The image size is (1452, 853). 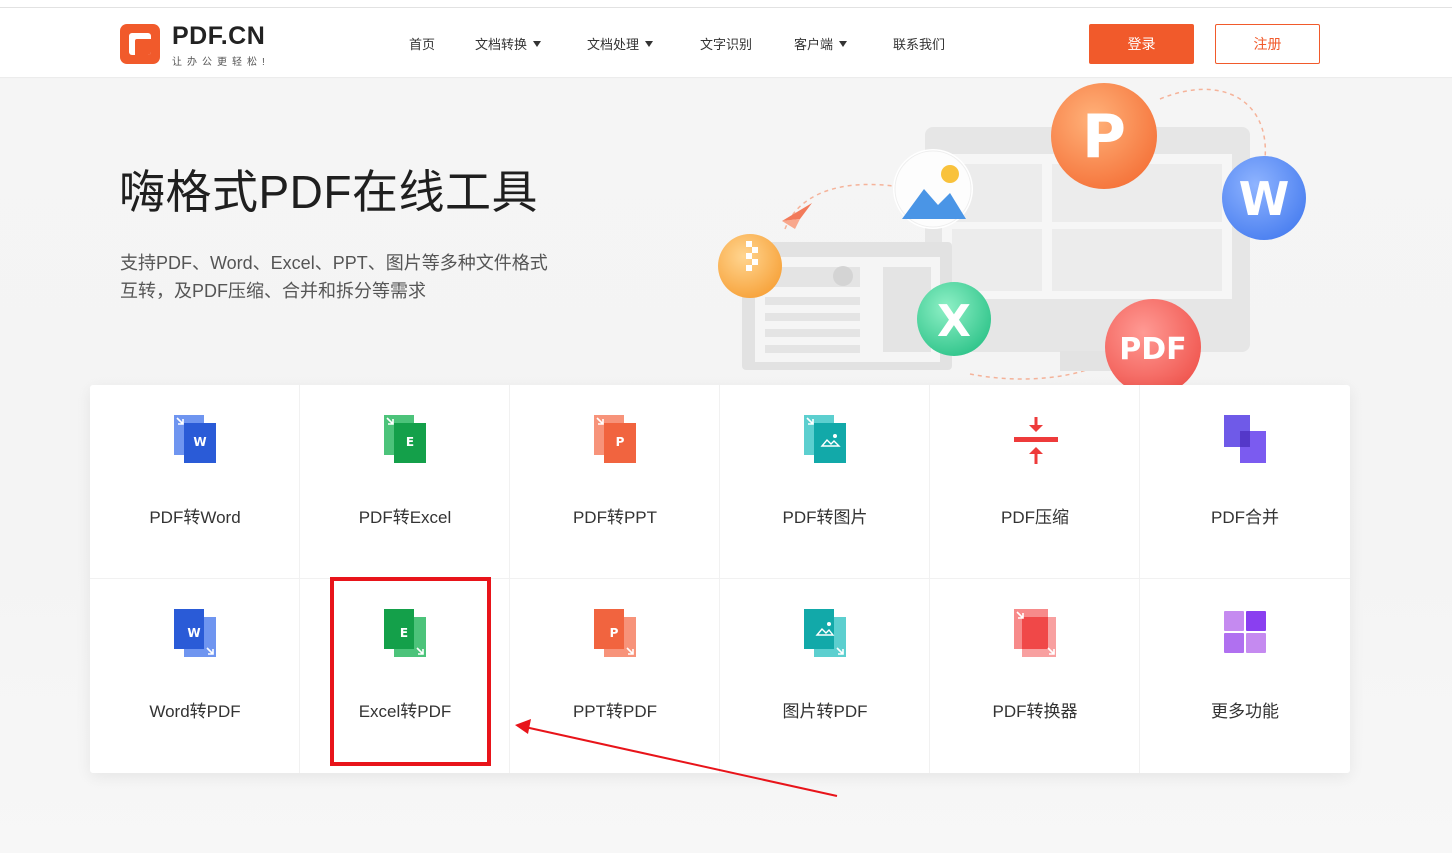 I want to click on tool-word-to-pdf: W Word转PDF, so click(x=195, y=676).